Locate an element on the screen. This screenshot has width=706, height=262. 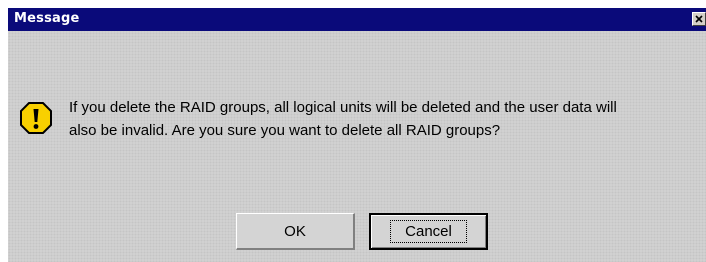
ok-button: OK is located at coordinates (295, 231).